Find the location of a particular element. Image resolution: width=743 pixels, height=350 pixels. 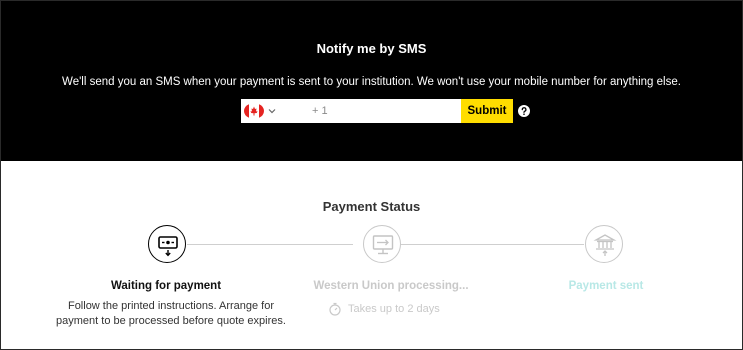

processing-eta: Takes up to 2 days is located at coordinates (384, 309).